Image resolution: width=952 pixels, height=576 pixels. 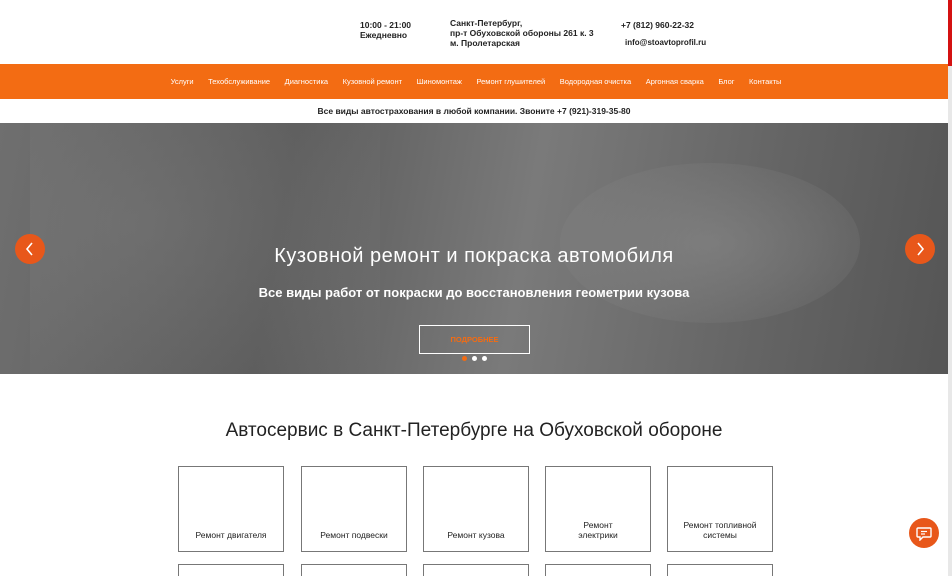 What do you see at coordinates (950, 288) in the screenshot?
I see `scrollbar-track` at bounding box center [950, 288].